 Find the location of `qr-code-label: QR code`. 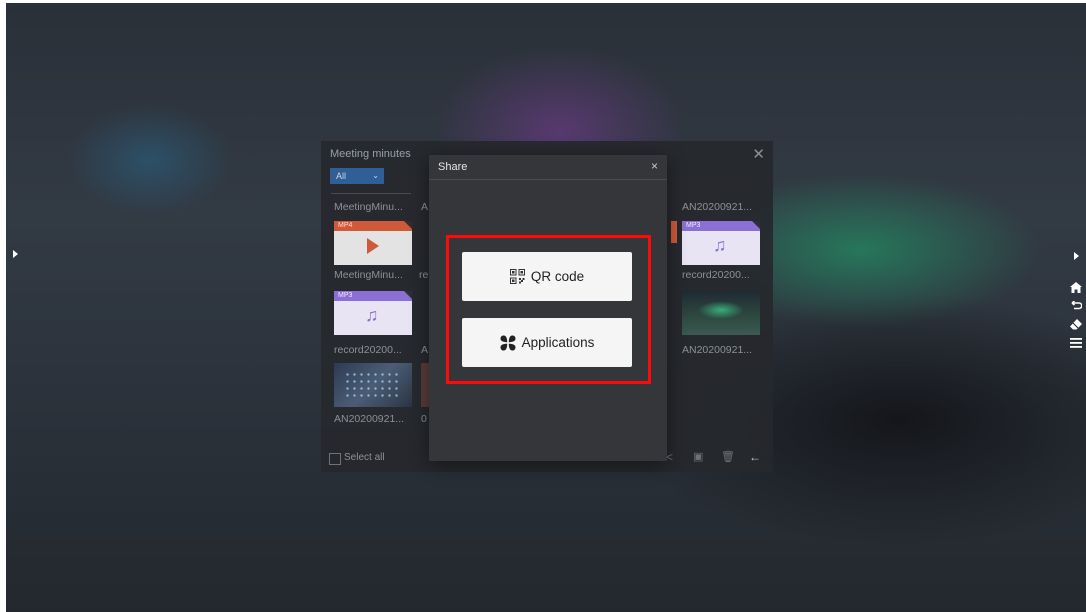

qr-code-label: QR code is located at coordinates (557, 276).